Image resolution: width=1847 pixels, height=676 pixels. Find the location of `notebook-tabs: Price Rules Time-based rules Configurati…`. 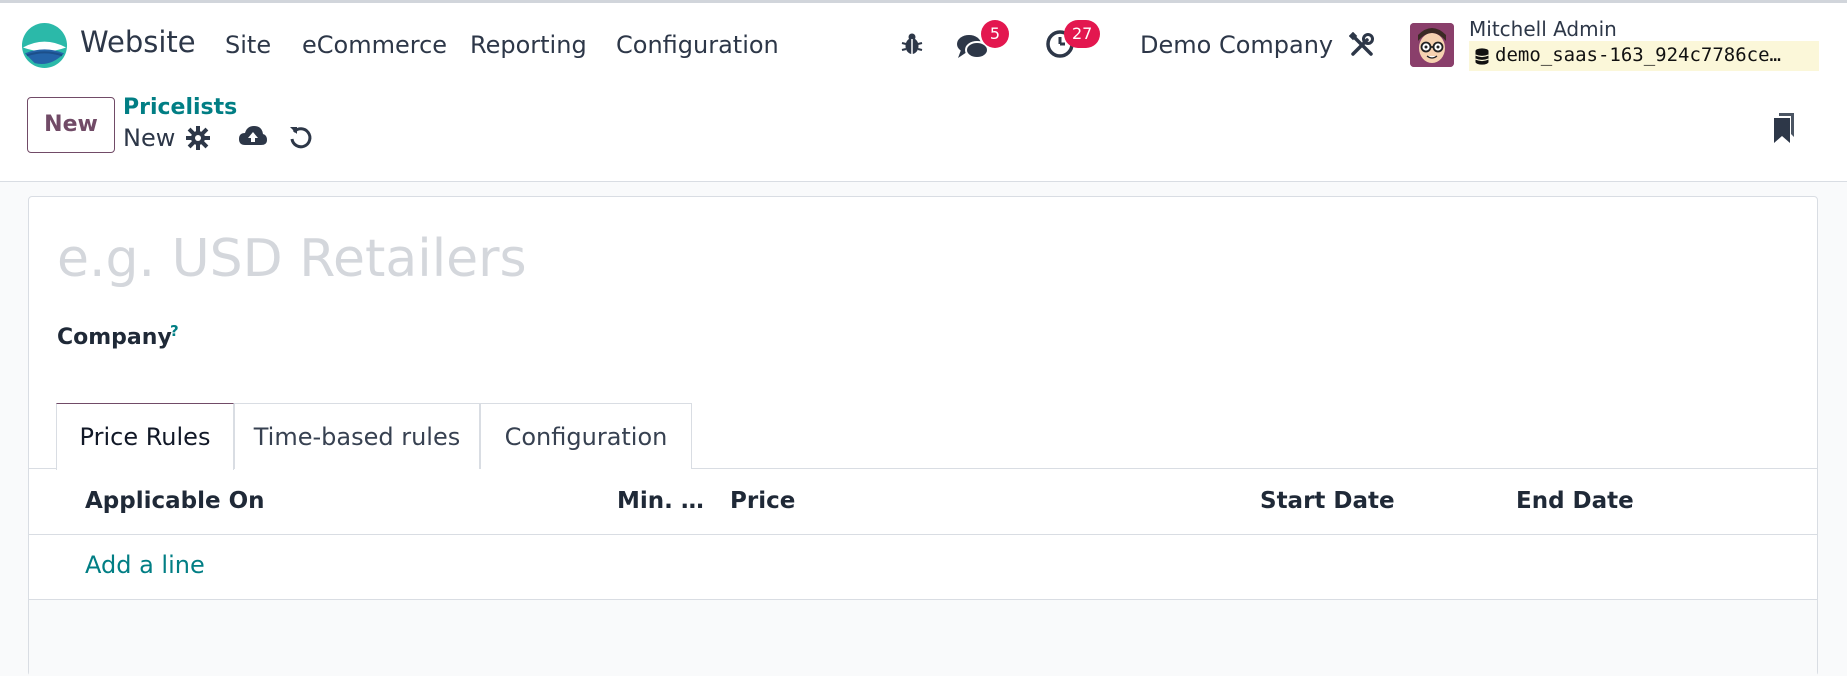

notebook-tabs: Price Rules Time-based rules Configurati… is located at coordinates (923, 436).